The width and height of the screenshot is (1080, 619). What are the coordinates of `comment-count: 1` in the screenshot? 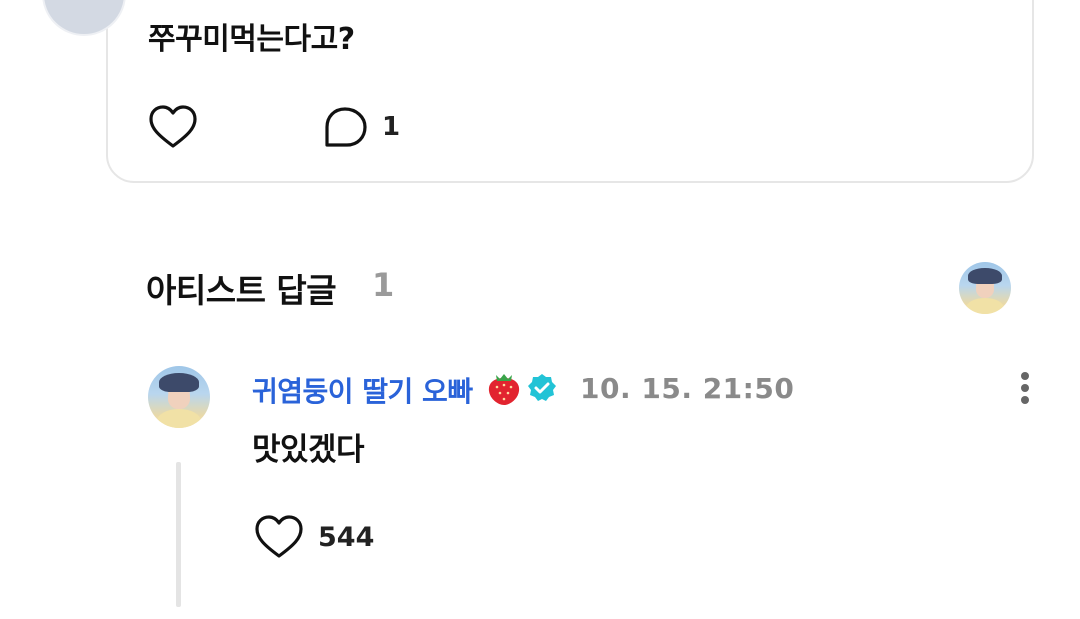 It's located at (391, 127).